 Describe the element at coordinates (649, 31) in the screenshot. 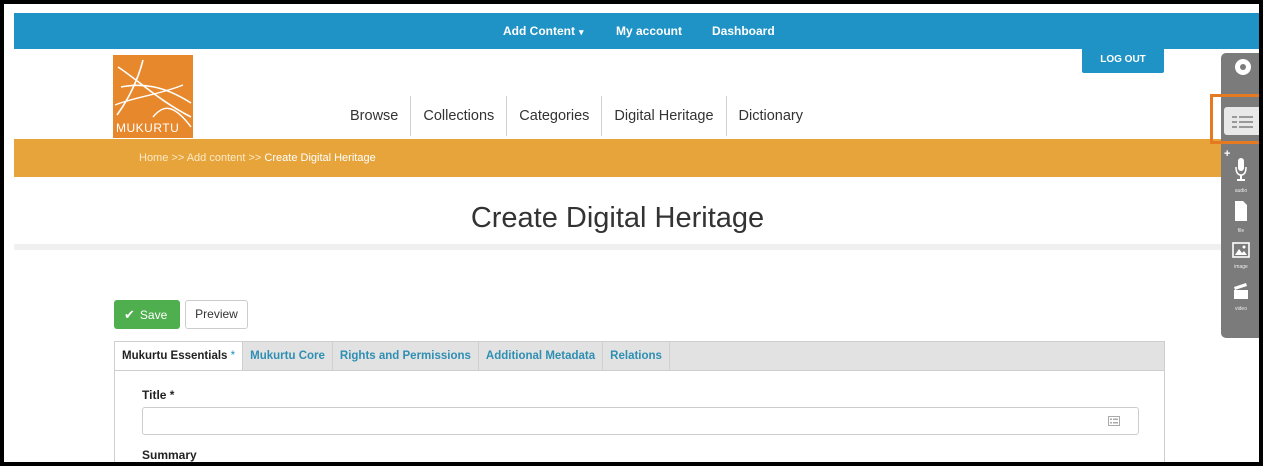

I see `my-account-link: My account` at that location.